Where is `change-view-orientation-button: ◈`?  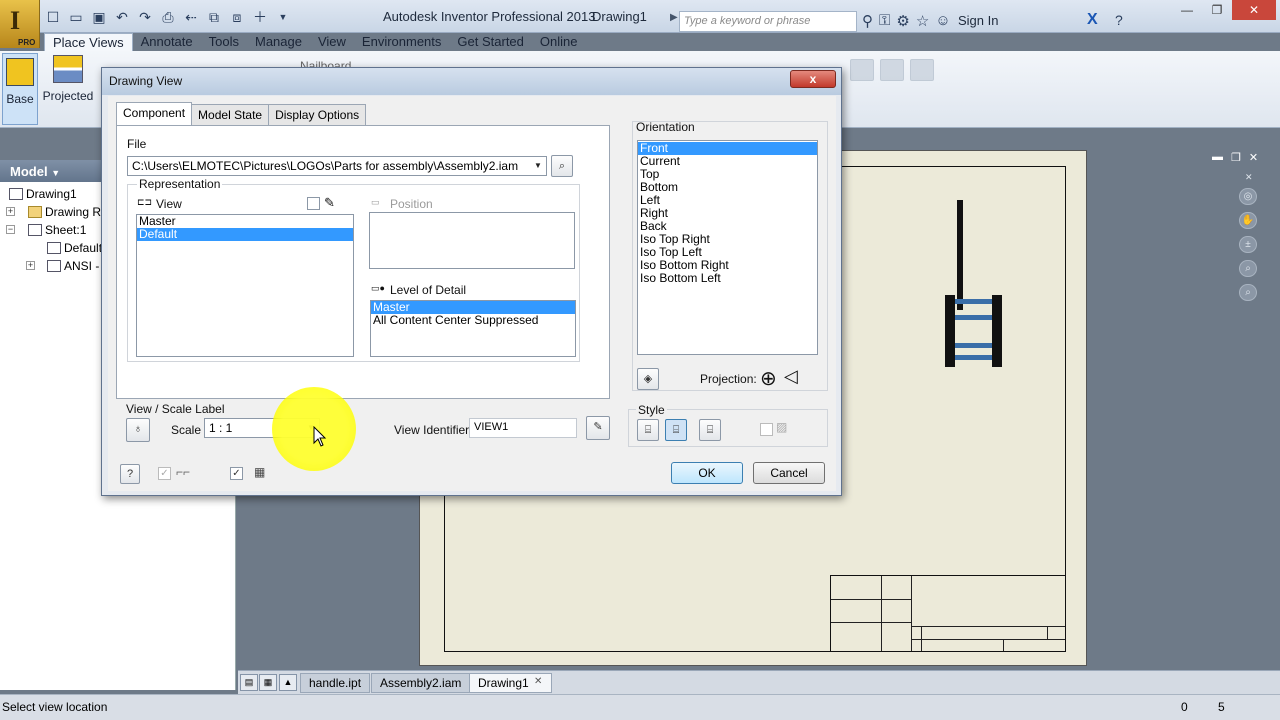
change-view-orientation-button: ◈ is located at coordinates (648, 379).